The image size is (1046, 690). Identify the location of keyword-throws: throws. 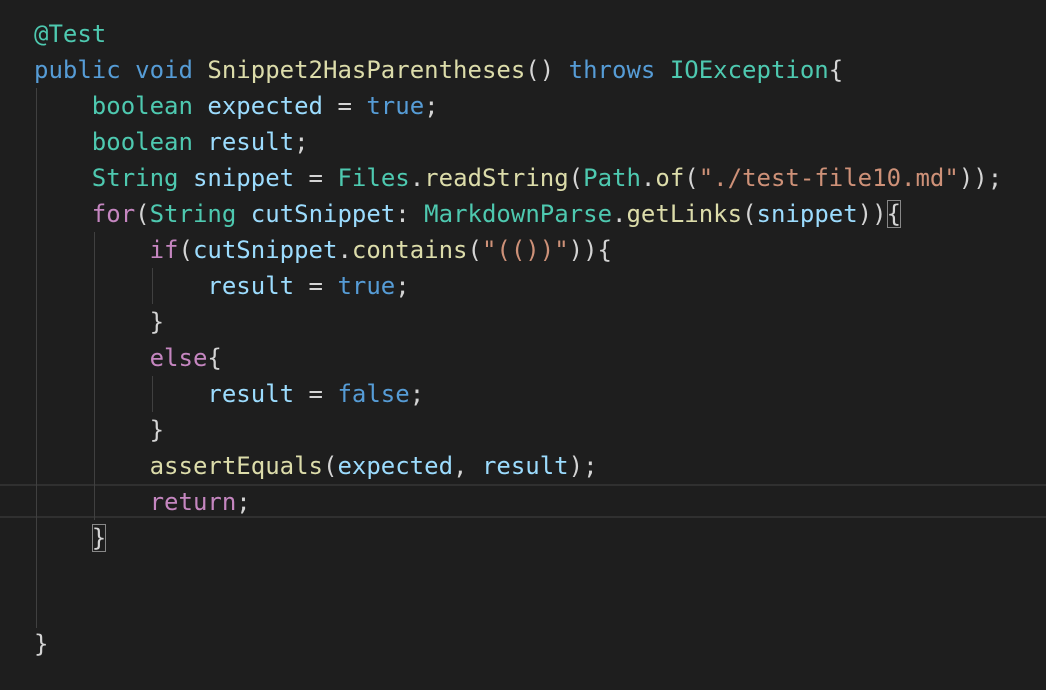
(612, 70).